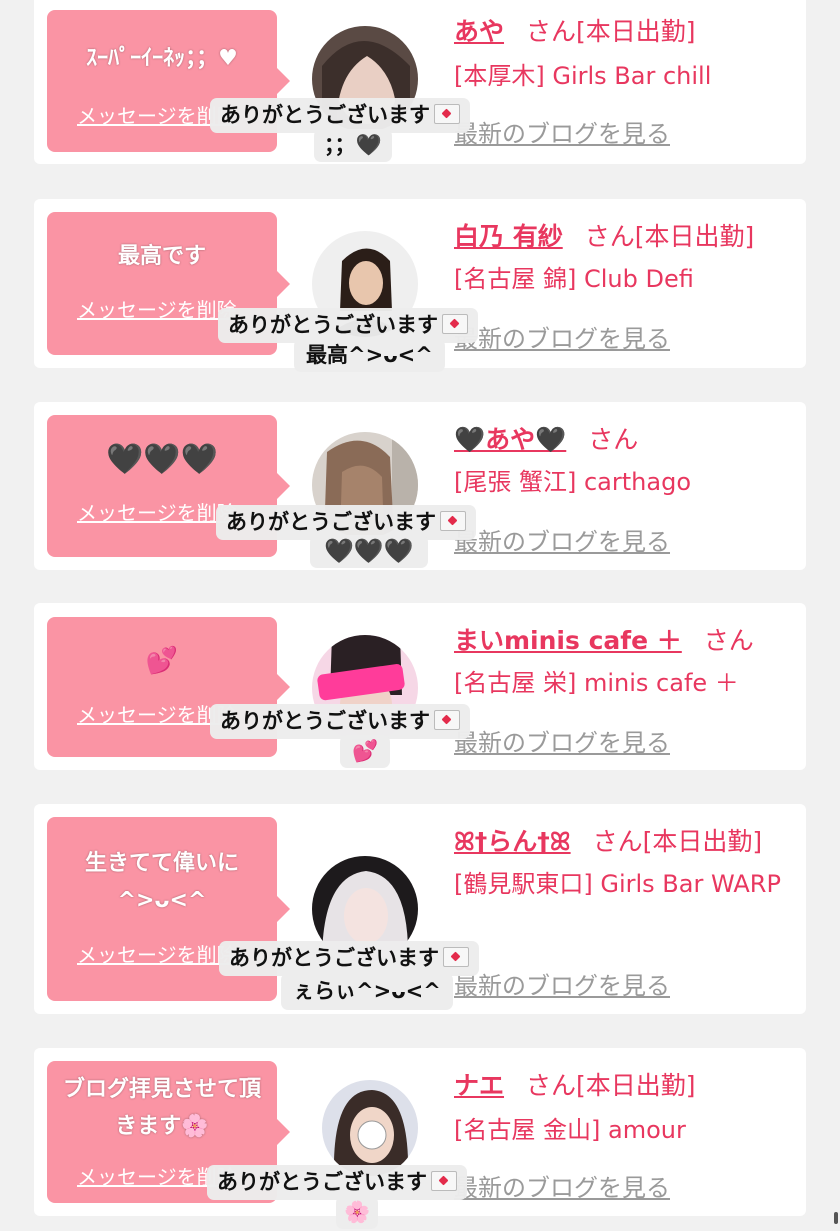 Image resolution: width=840 pixels, height=1231 pixels. What do you see at coordinates (162, 661) in the screenshot?
I see `bubble-message-text: 💕` at bounding box center [162, 661].